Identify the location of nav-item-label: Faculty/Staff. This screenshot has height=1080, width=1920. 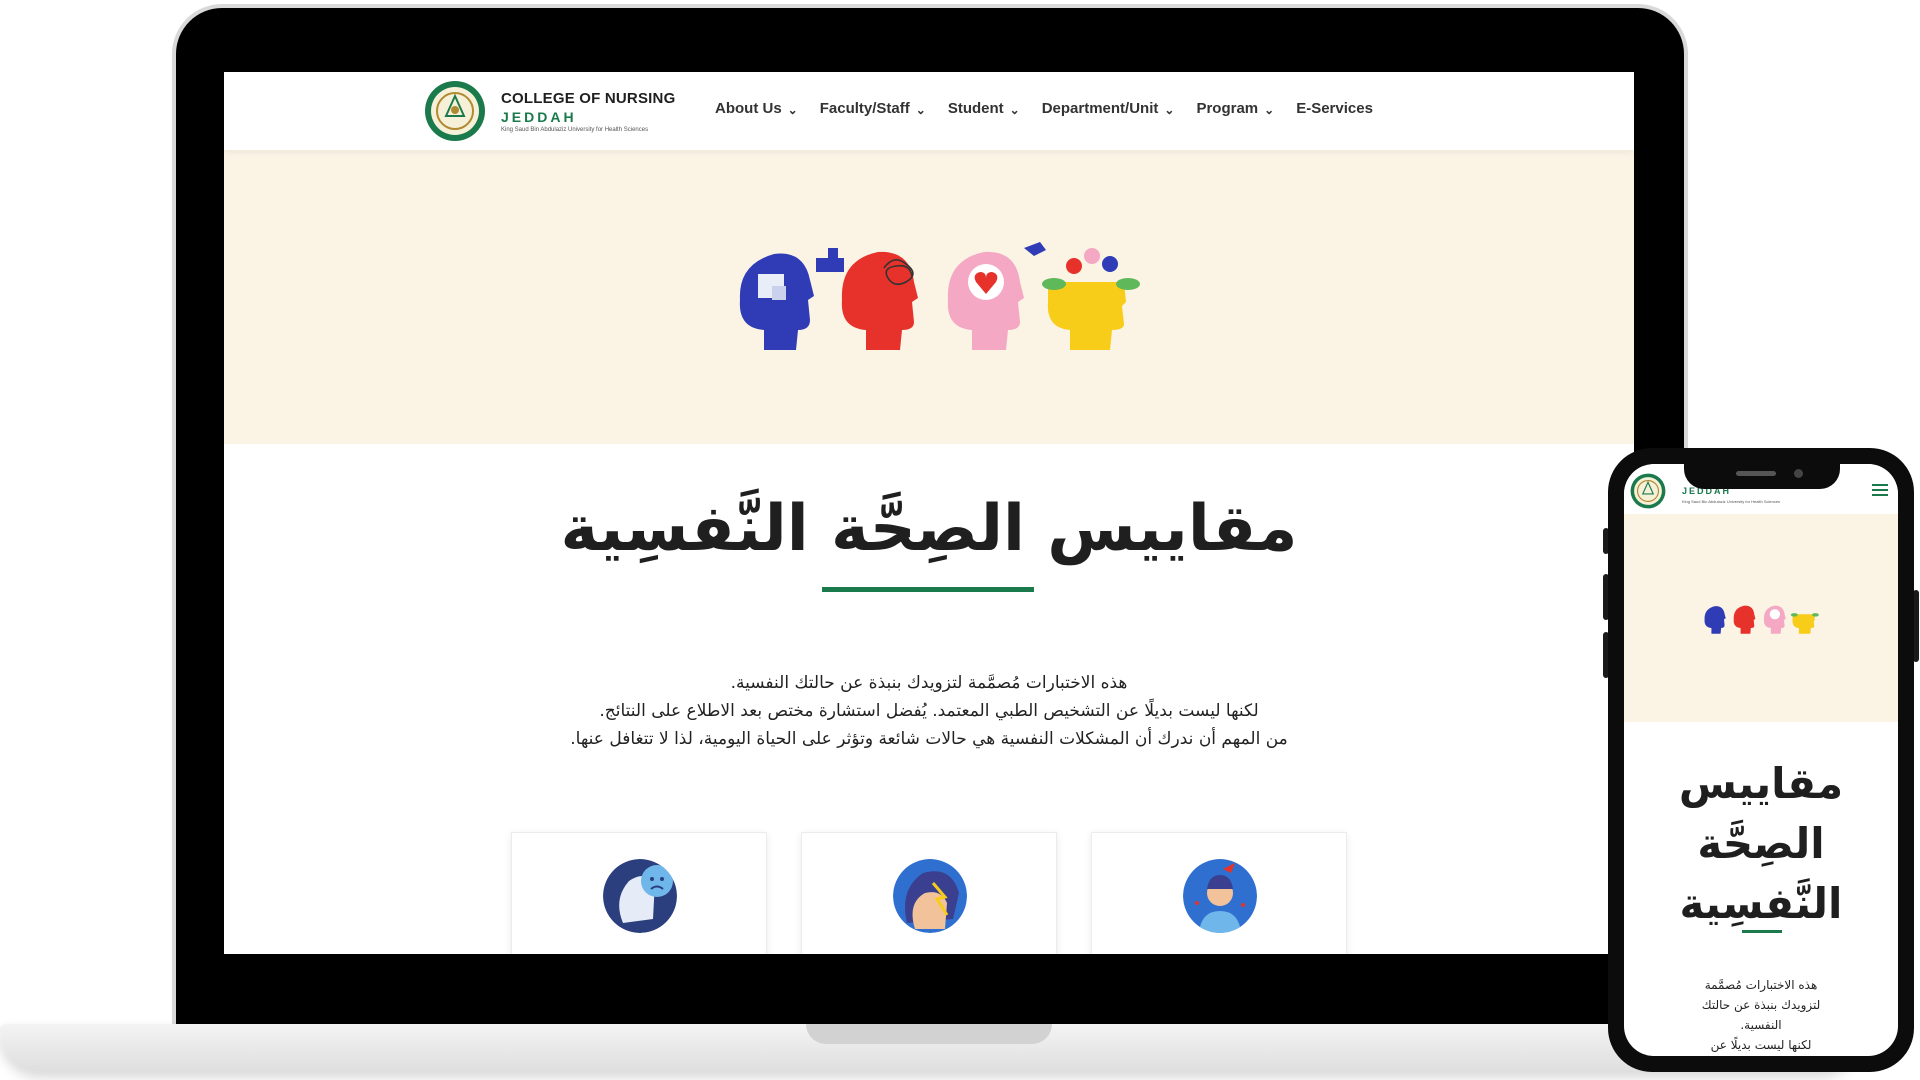
(864, 108).